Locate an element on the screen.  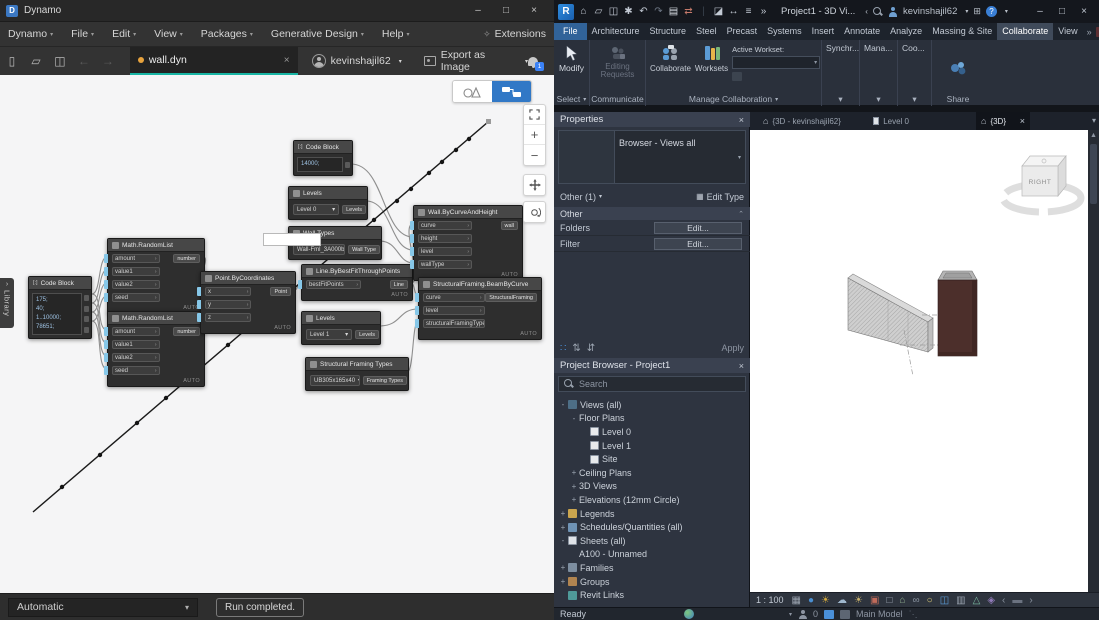
output-port-line: Line is located at coordinates (398, 284).